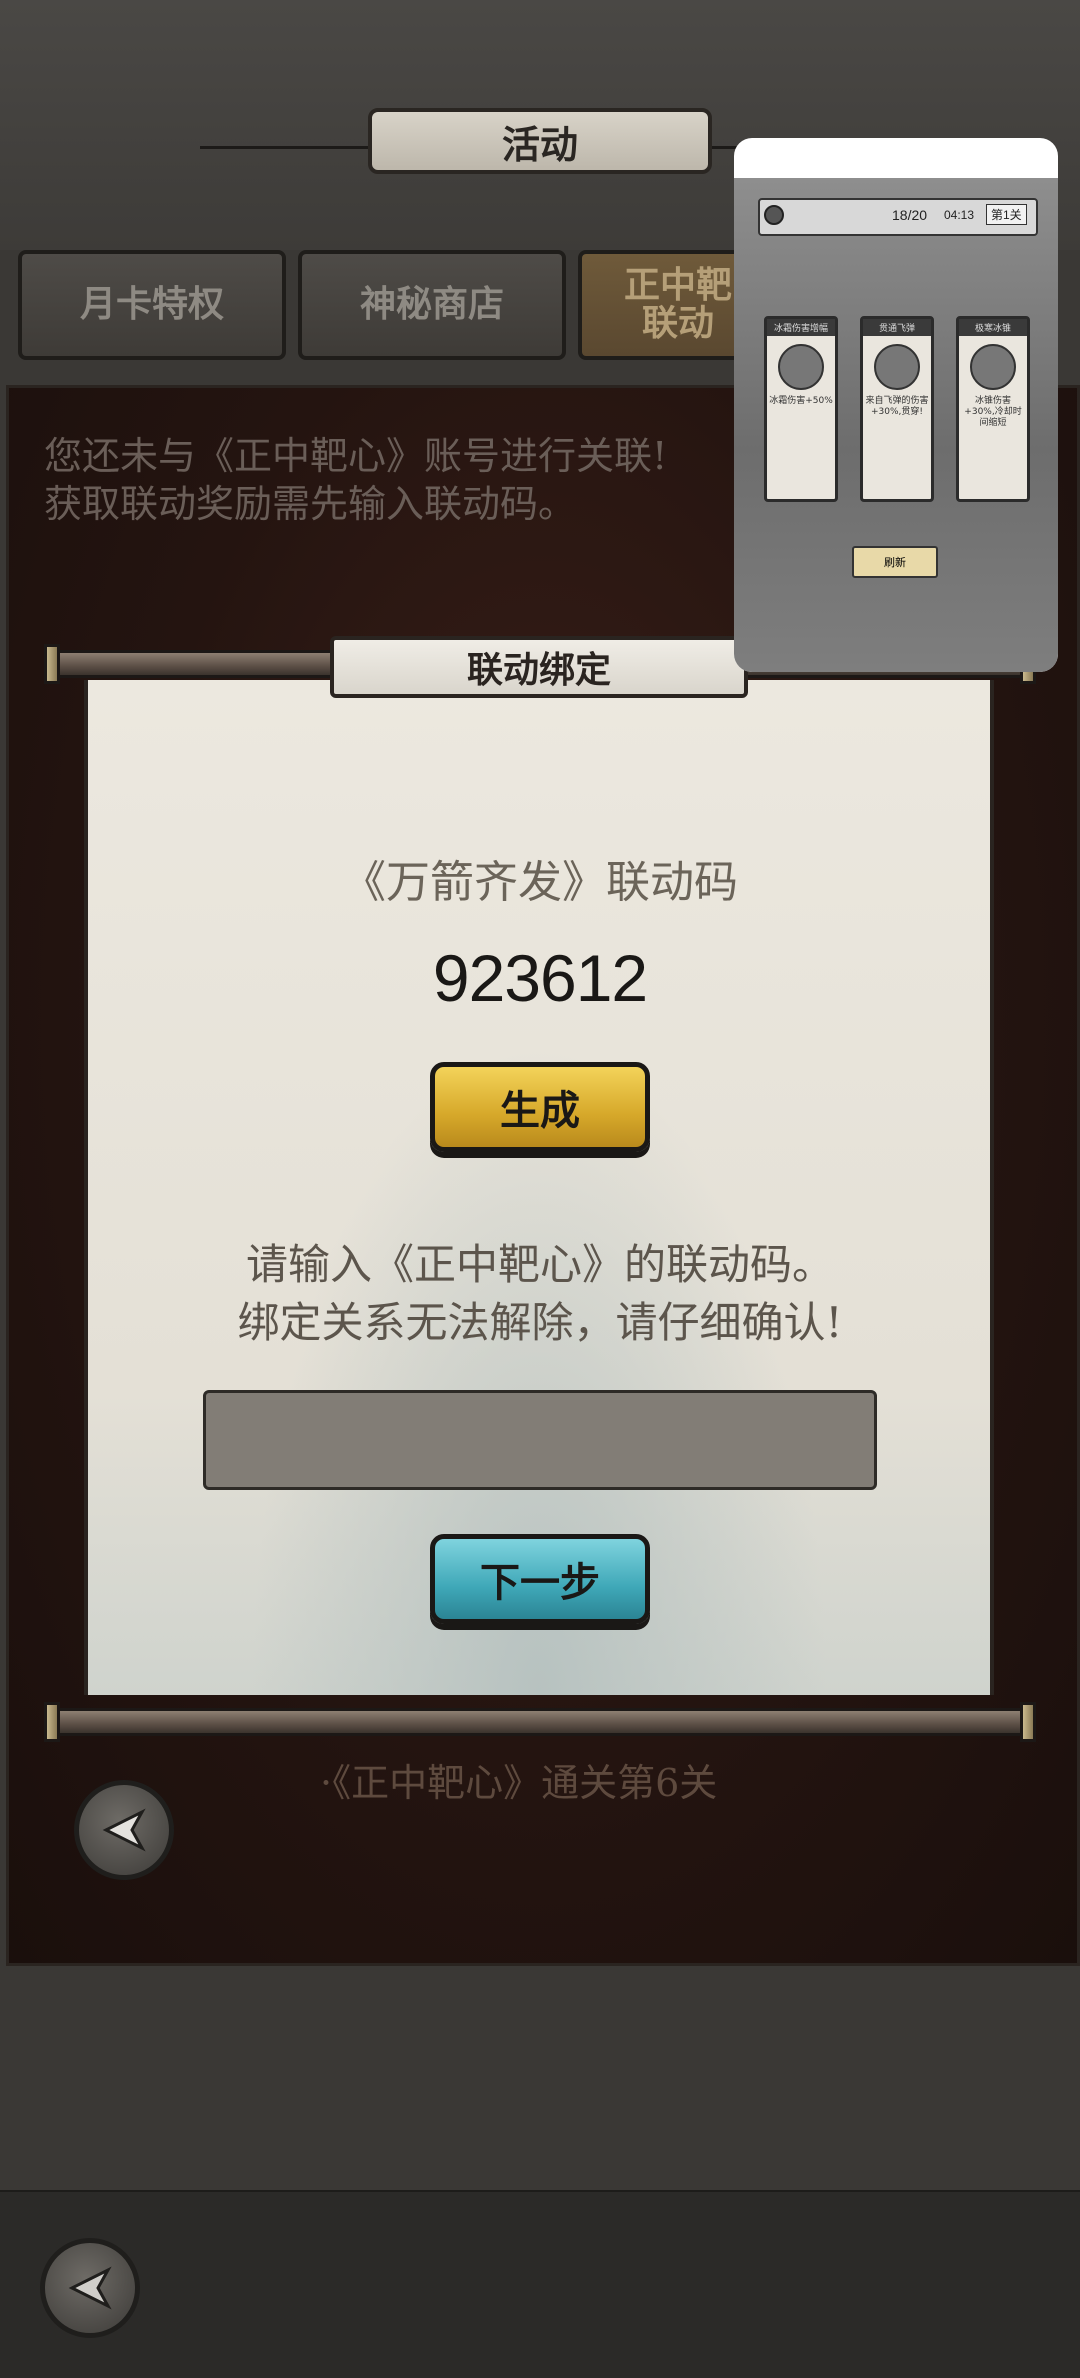 The height and width of the screenshot is (2378, 1080). What do you see at coordinates (993, 412) in the screenshot?
I see `card-desc: 冰锥伤害+30%,冷却时间缩短` at bounding box center [993, 412].